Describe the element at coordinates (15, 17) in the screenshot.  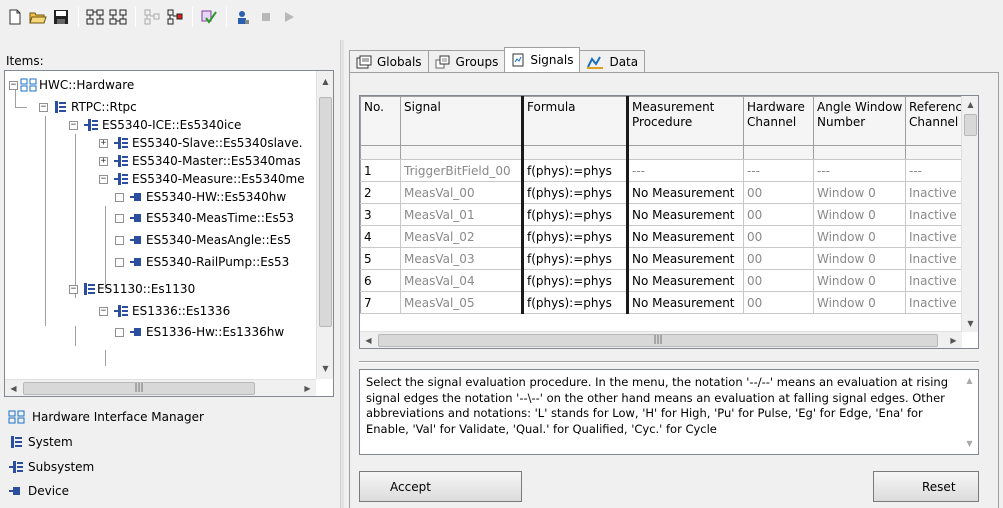
I see `new-file-icon` at that location.